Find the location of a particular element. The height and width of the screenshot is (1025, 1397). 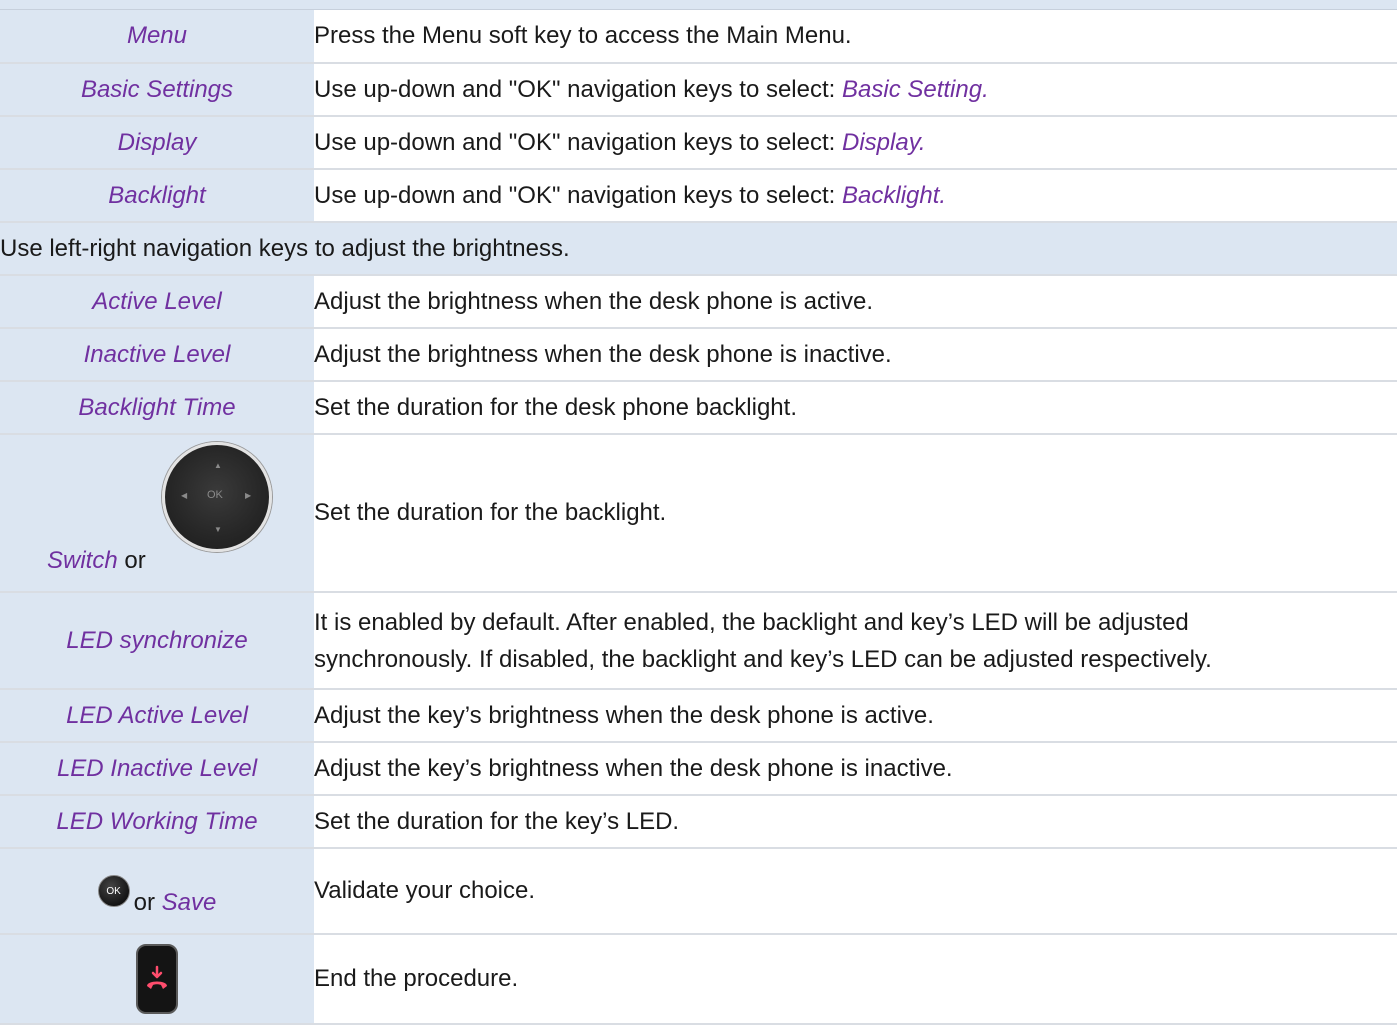

step-key-switch: ▲ ◀ OK ▶ ▼ Switch or is located at coordinates (157, 513).